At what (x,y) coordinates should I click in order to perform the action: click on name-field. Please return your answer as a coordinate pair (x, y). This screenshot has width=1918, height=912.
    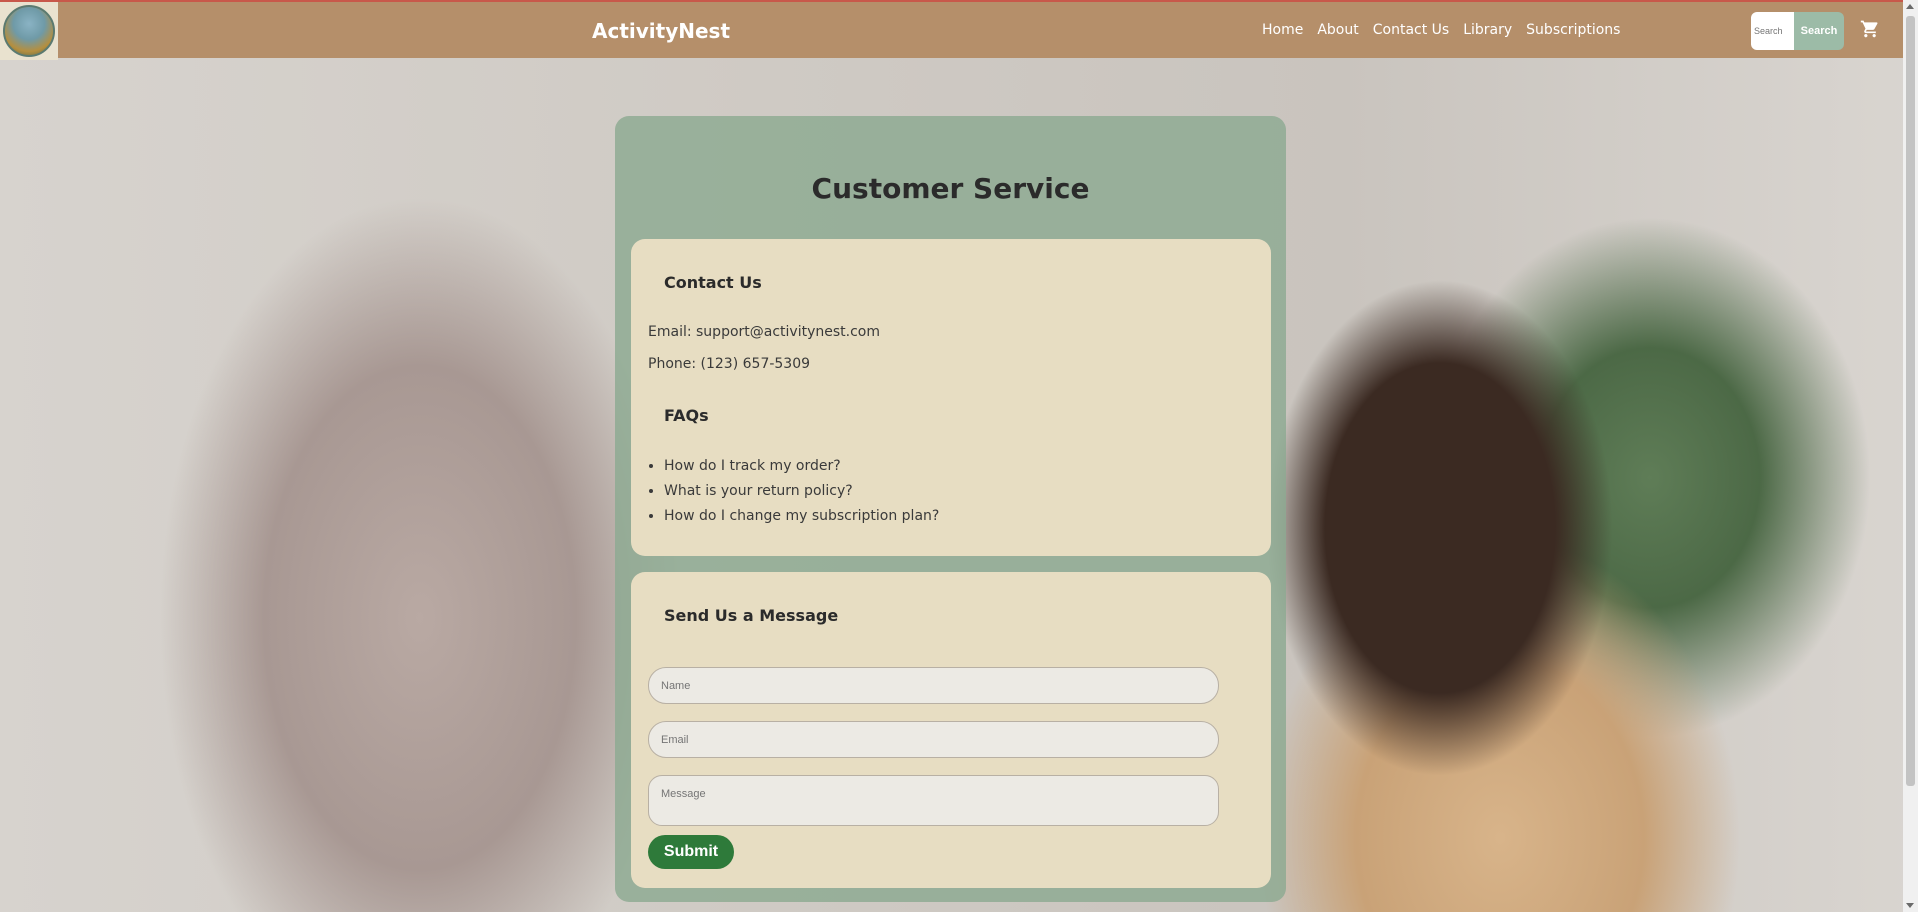
    Looking at the image, I should click on (933, 685).